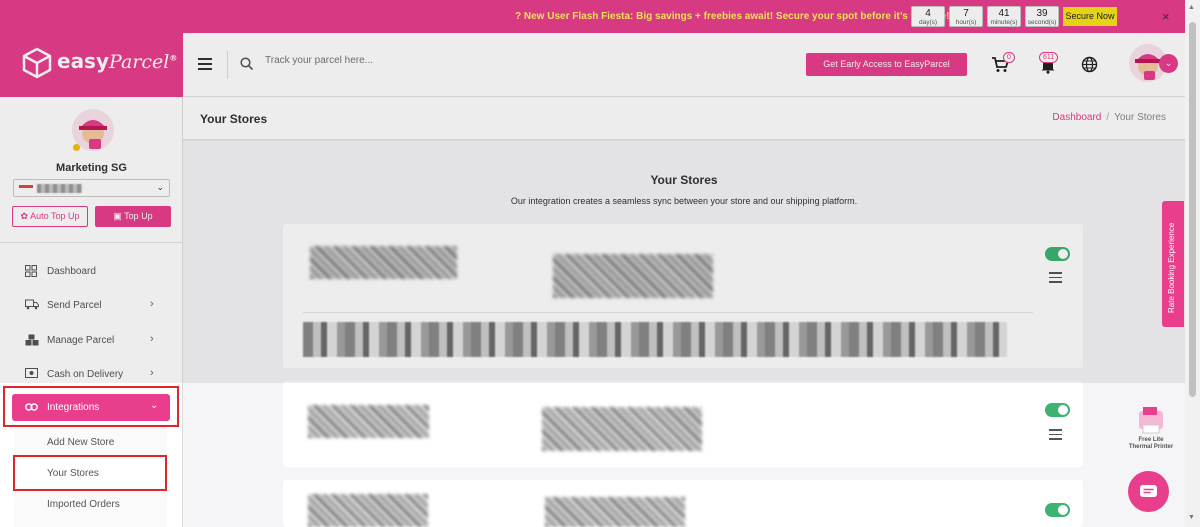  I want to click on highlight-frame, so click(90, 473).